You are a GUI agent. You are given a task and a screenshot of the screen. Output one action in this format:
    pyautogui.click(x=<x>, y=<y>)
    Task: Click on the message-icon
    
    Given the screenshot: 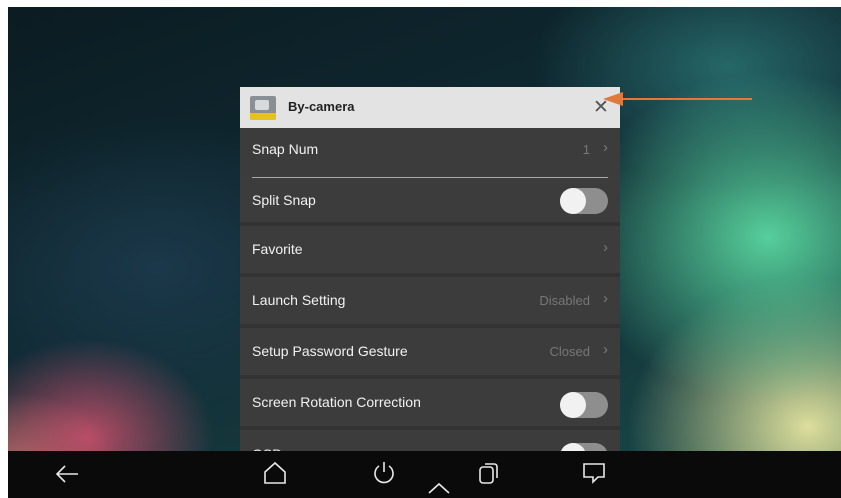 What is the action you would take?
    pyautogui.click(x=594, y=473)
    